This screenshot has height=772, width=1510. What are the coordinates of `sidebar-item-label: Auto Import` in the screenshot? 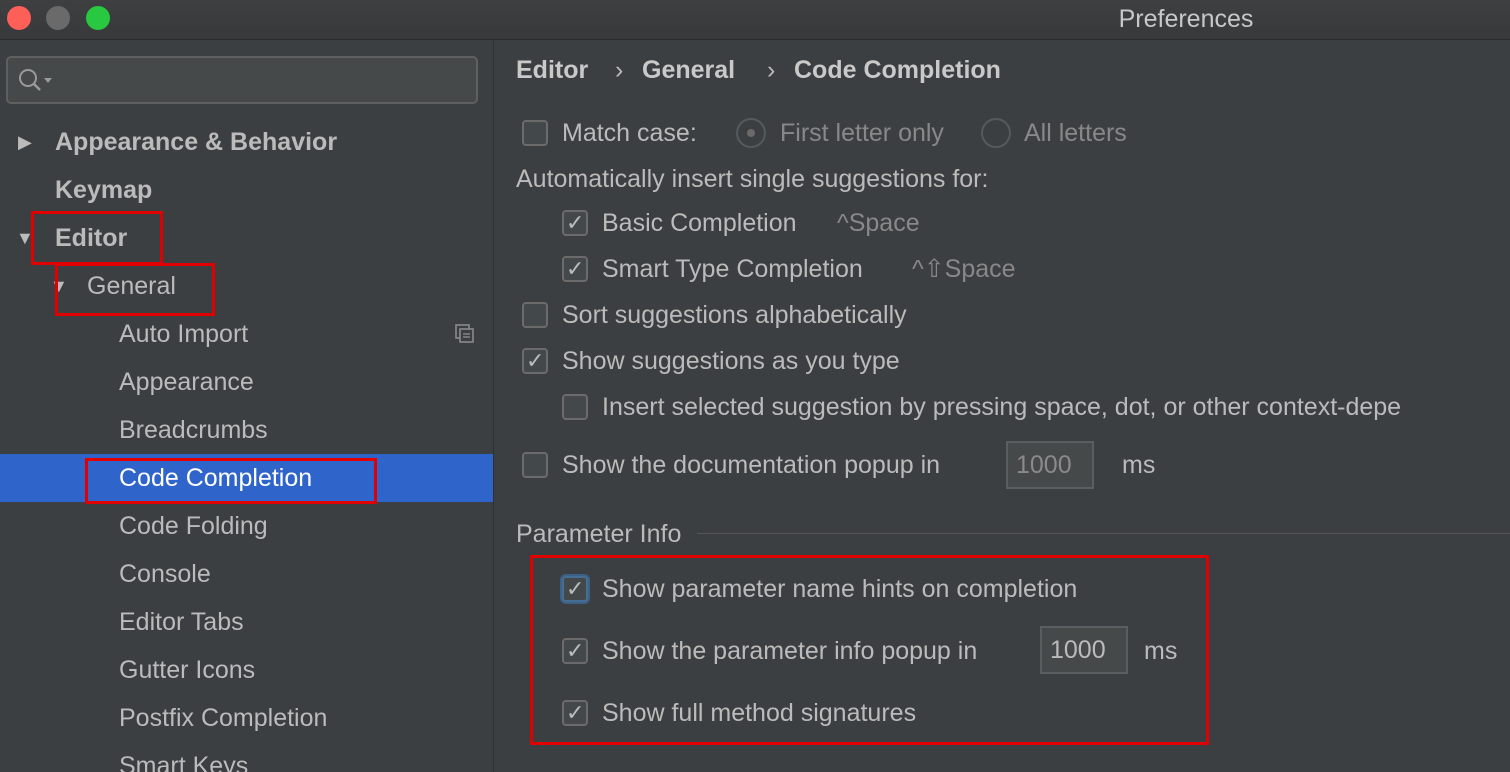 It's located at (184, 334).